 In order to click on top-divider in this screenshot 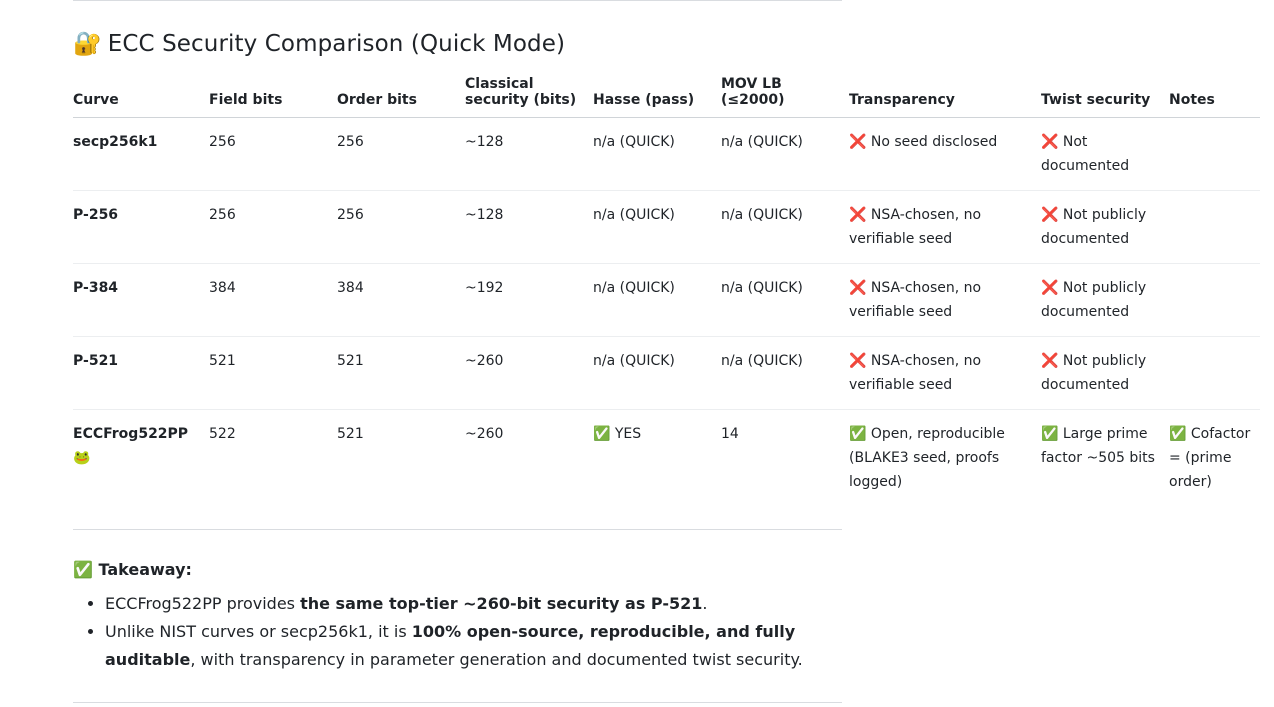, I will do `click(457, 0)`.